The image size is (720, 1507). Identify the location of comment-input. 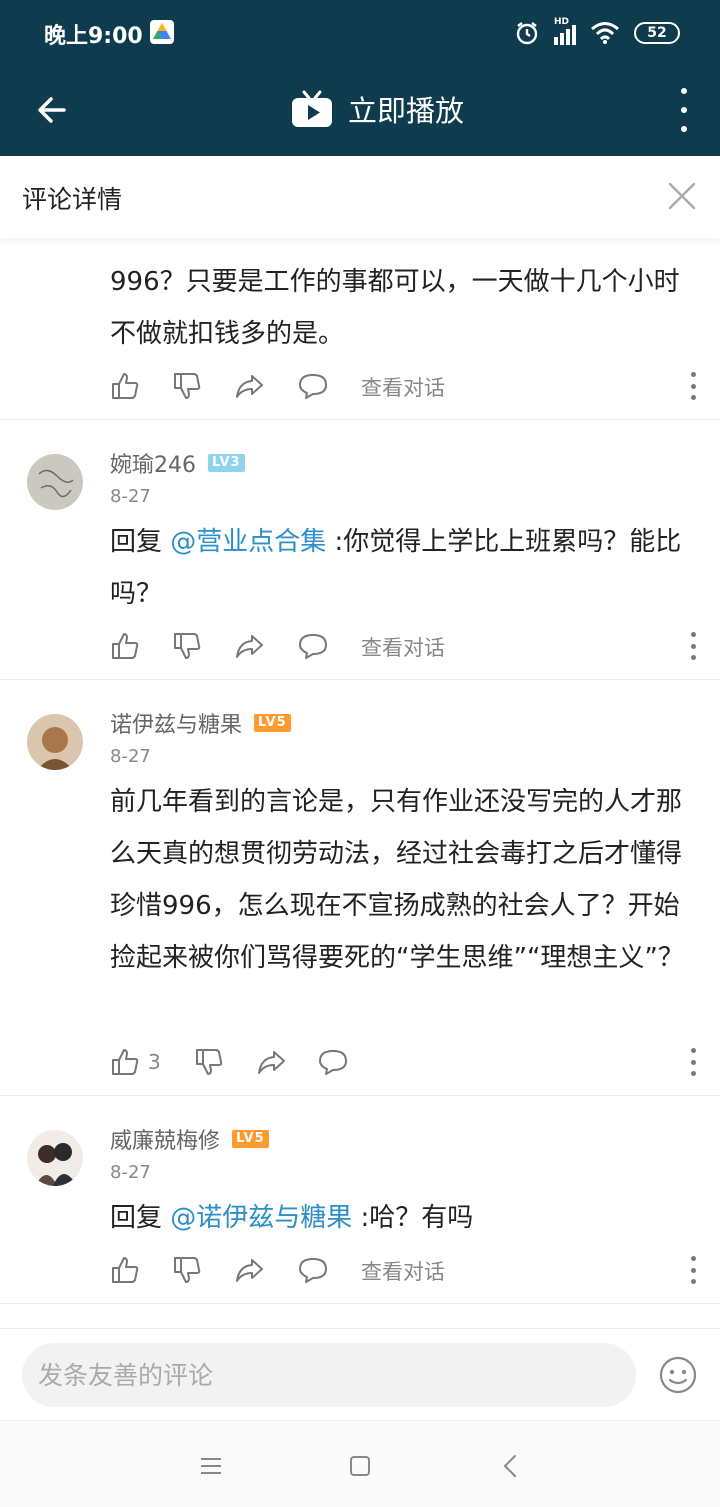
(329, 1375).